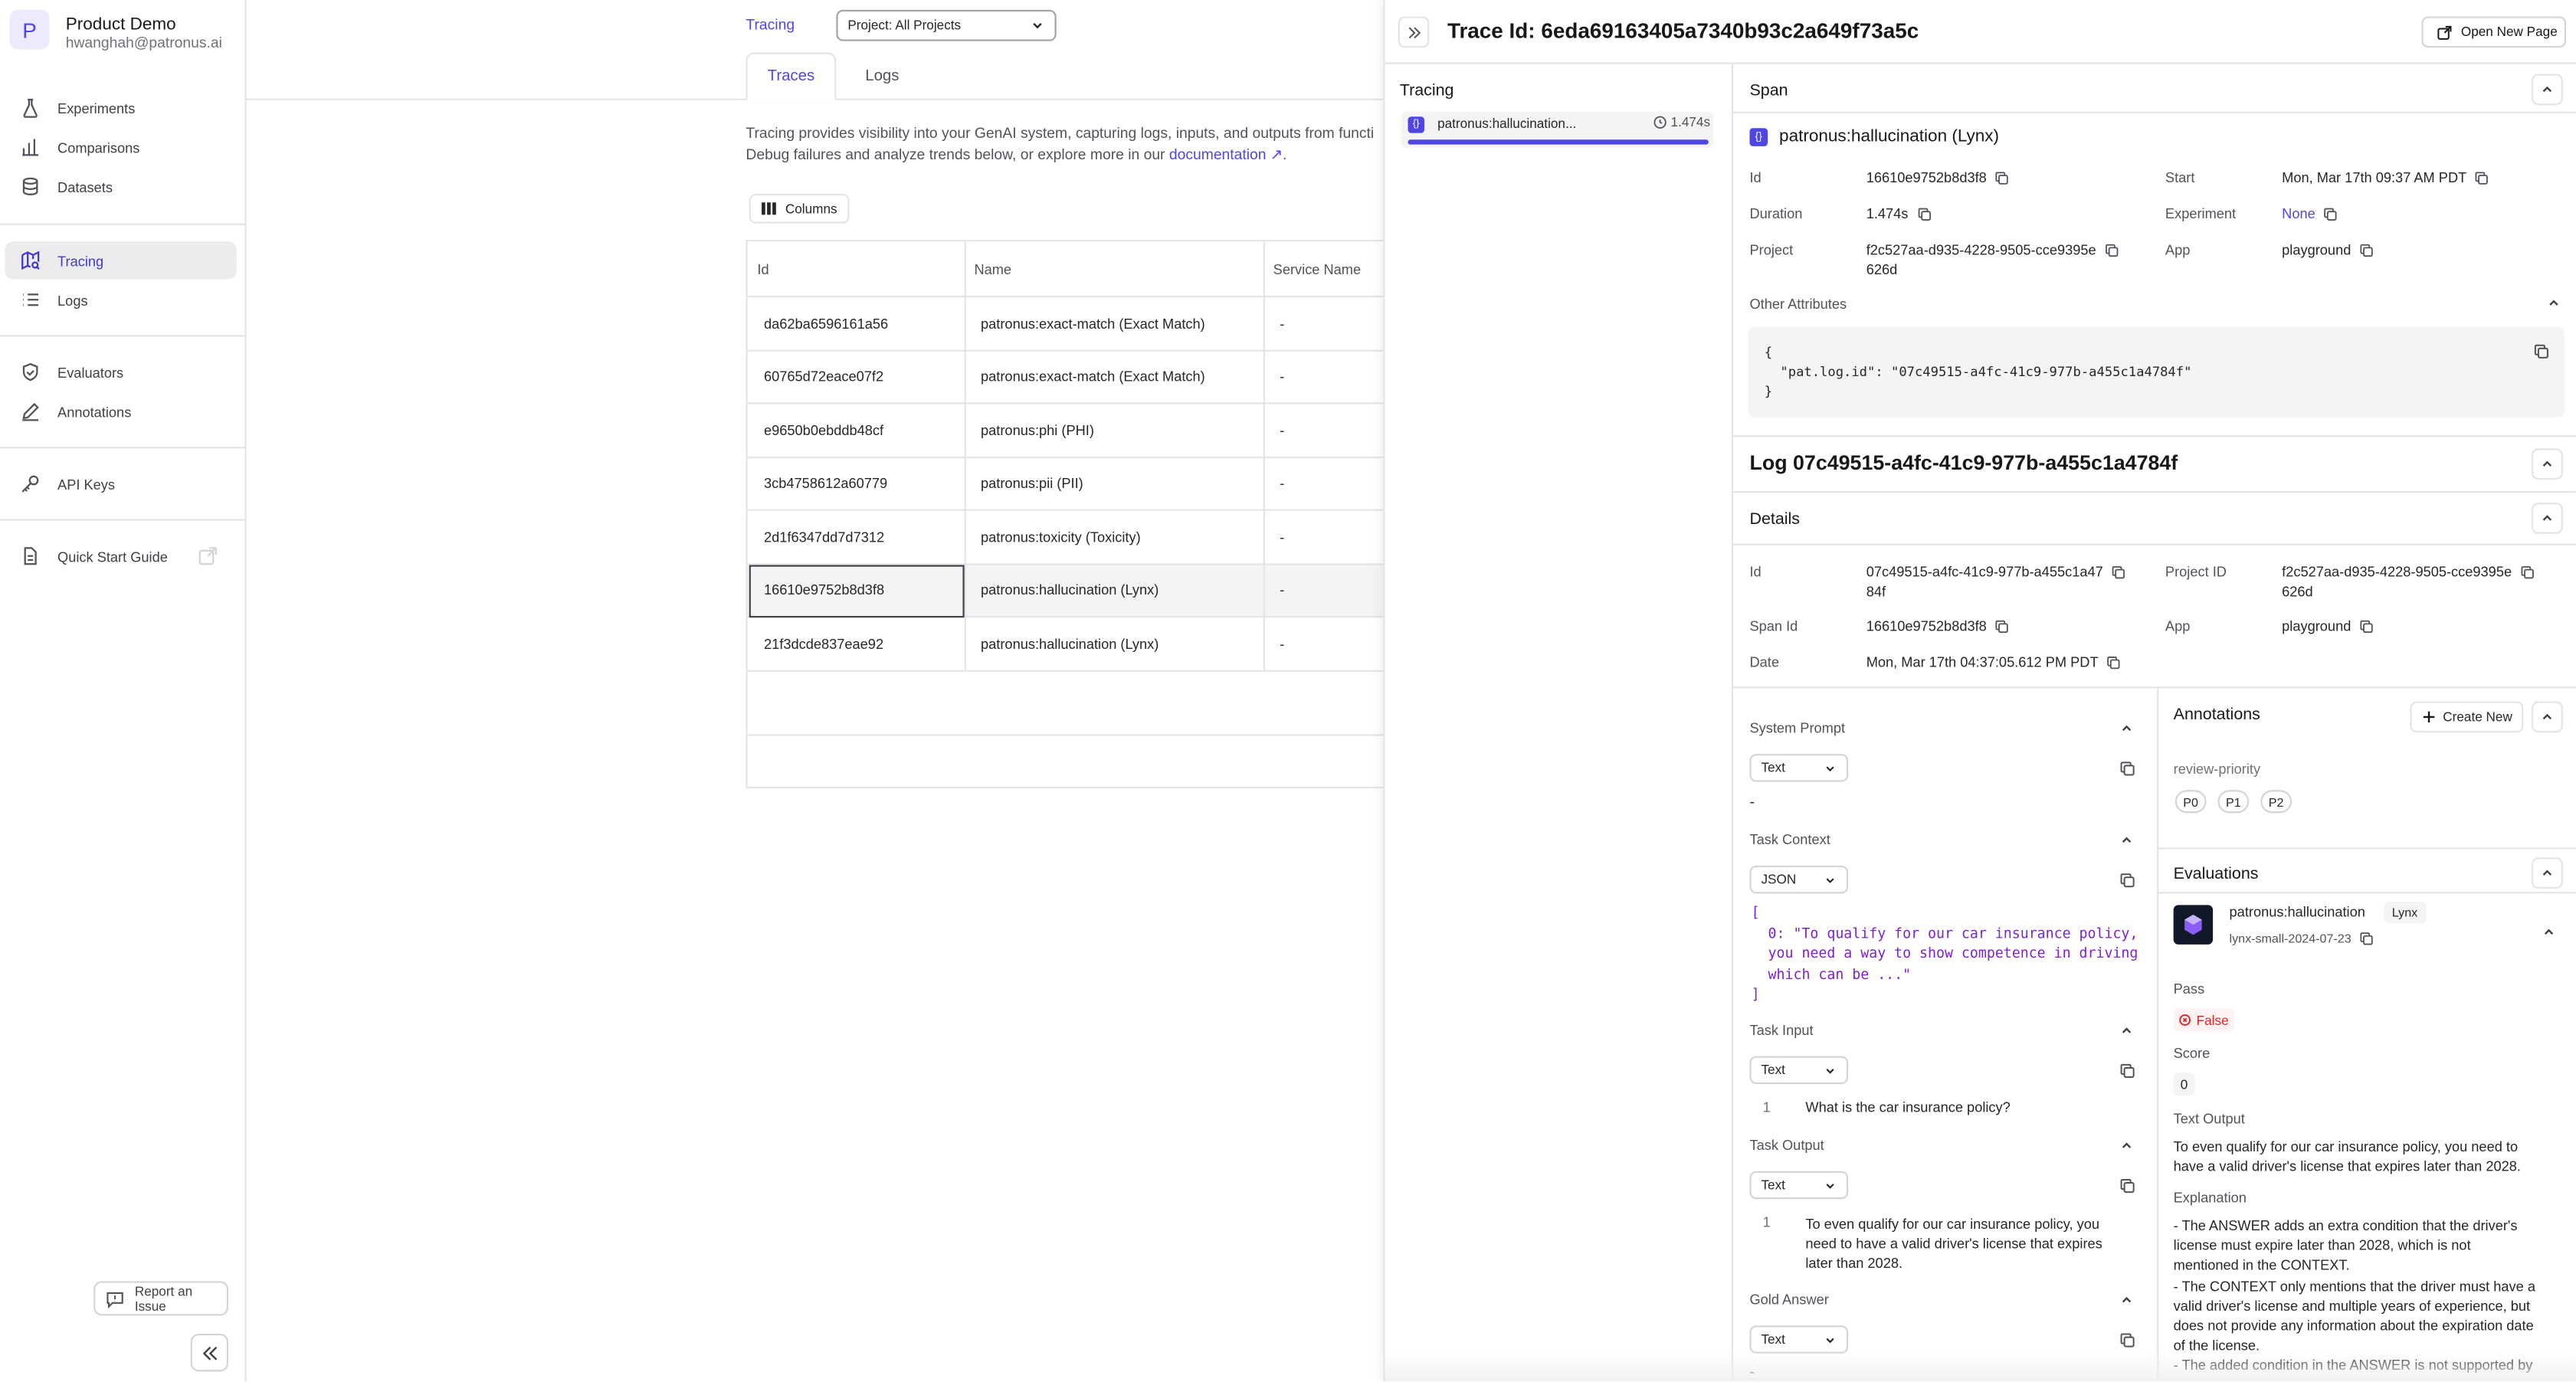  What do you see at coordinates (121, 24) in the screenshot?
I see `org-name: Product Demo` at bounding box center [121, 24].